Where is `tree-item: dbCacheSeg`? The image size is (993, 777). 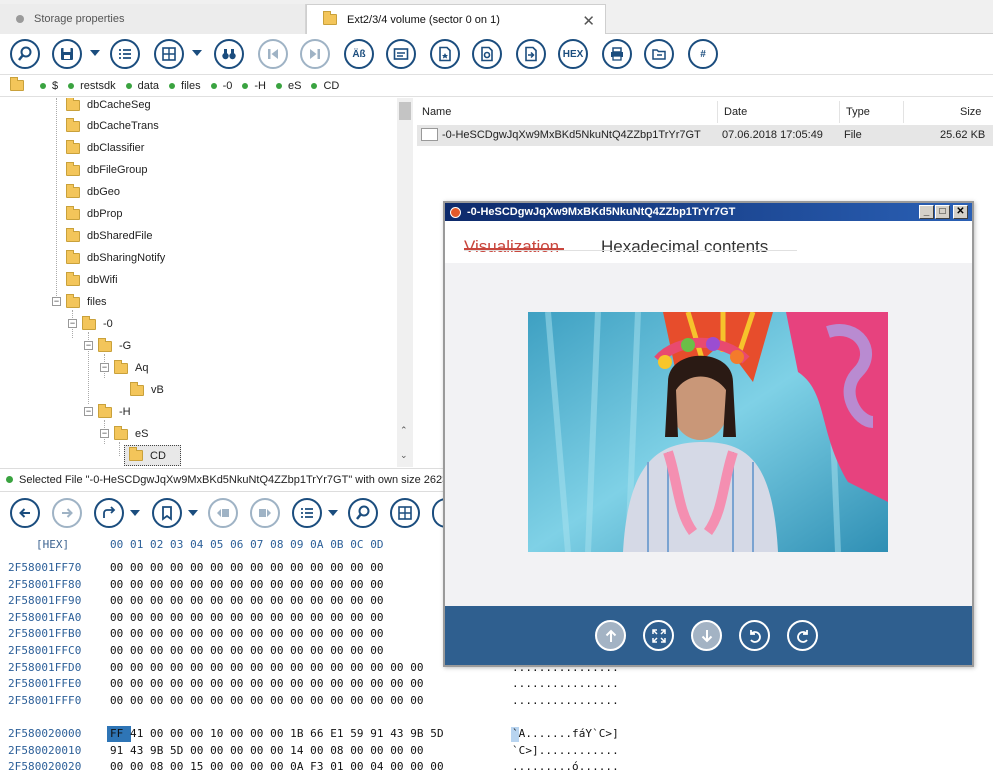 tree-item: dbCacheSeg is located at coordinates (108, 106).